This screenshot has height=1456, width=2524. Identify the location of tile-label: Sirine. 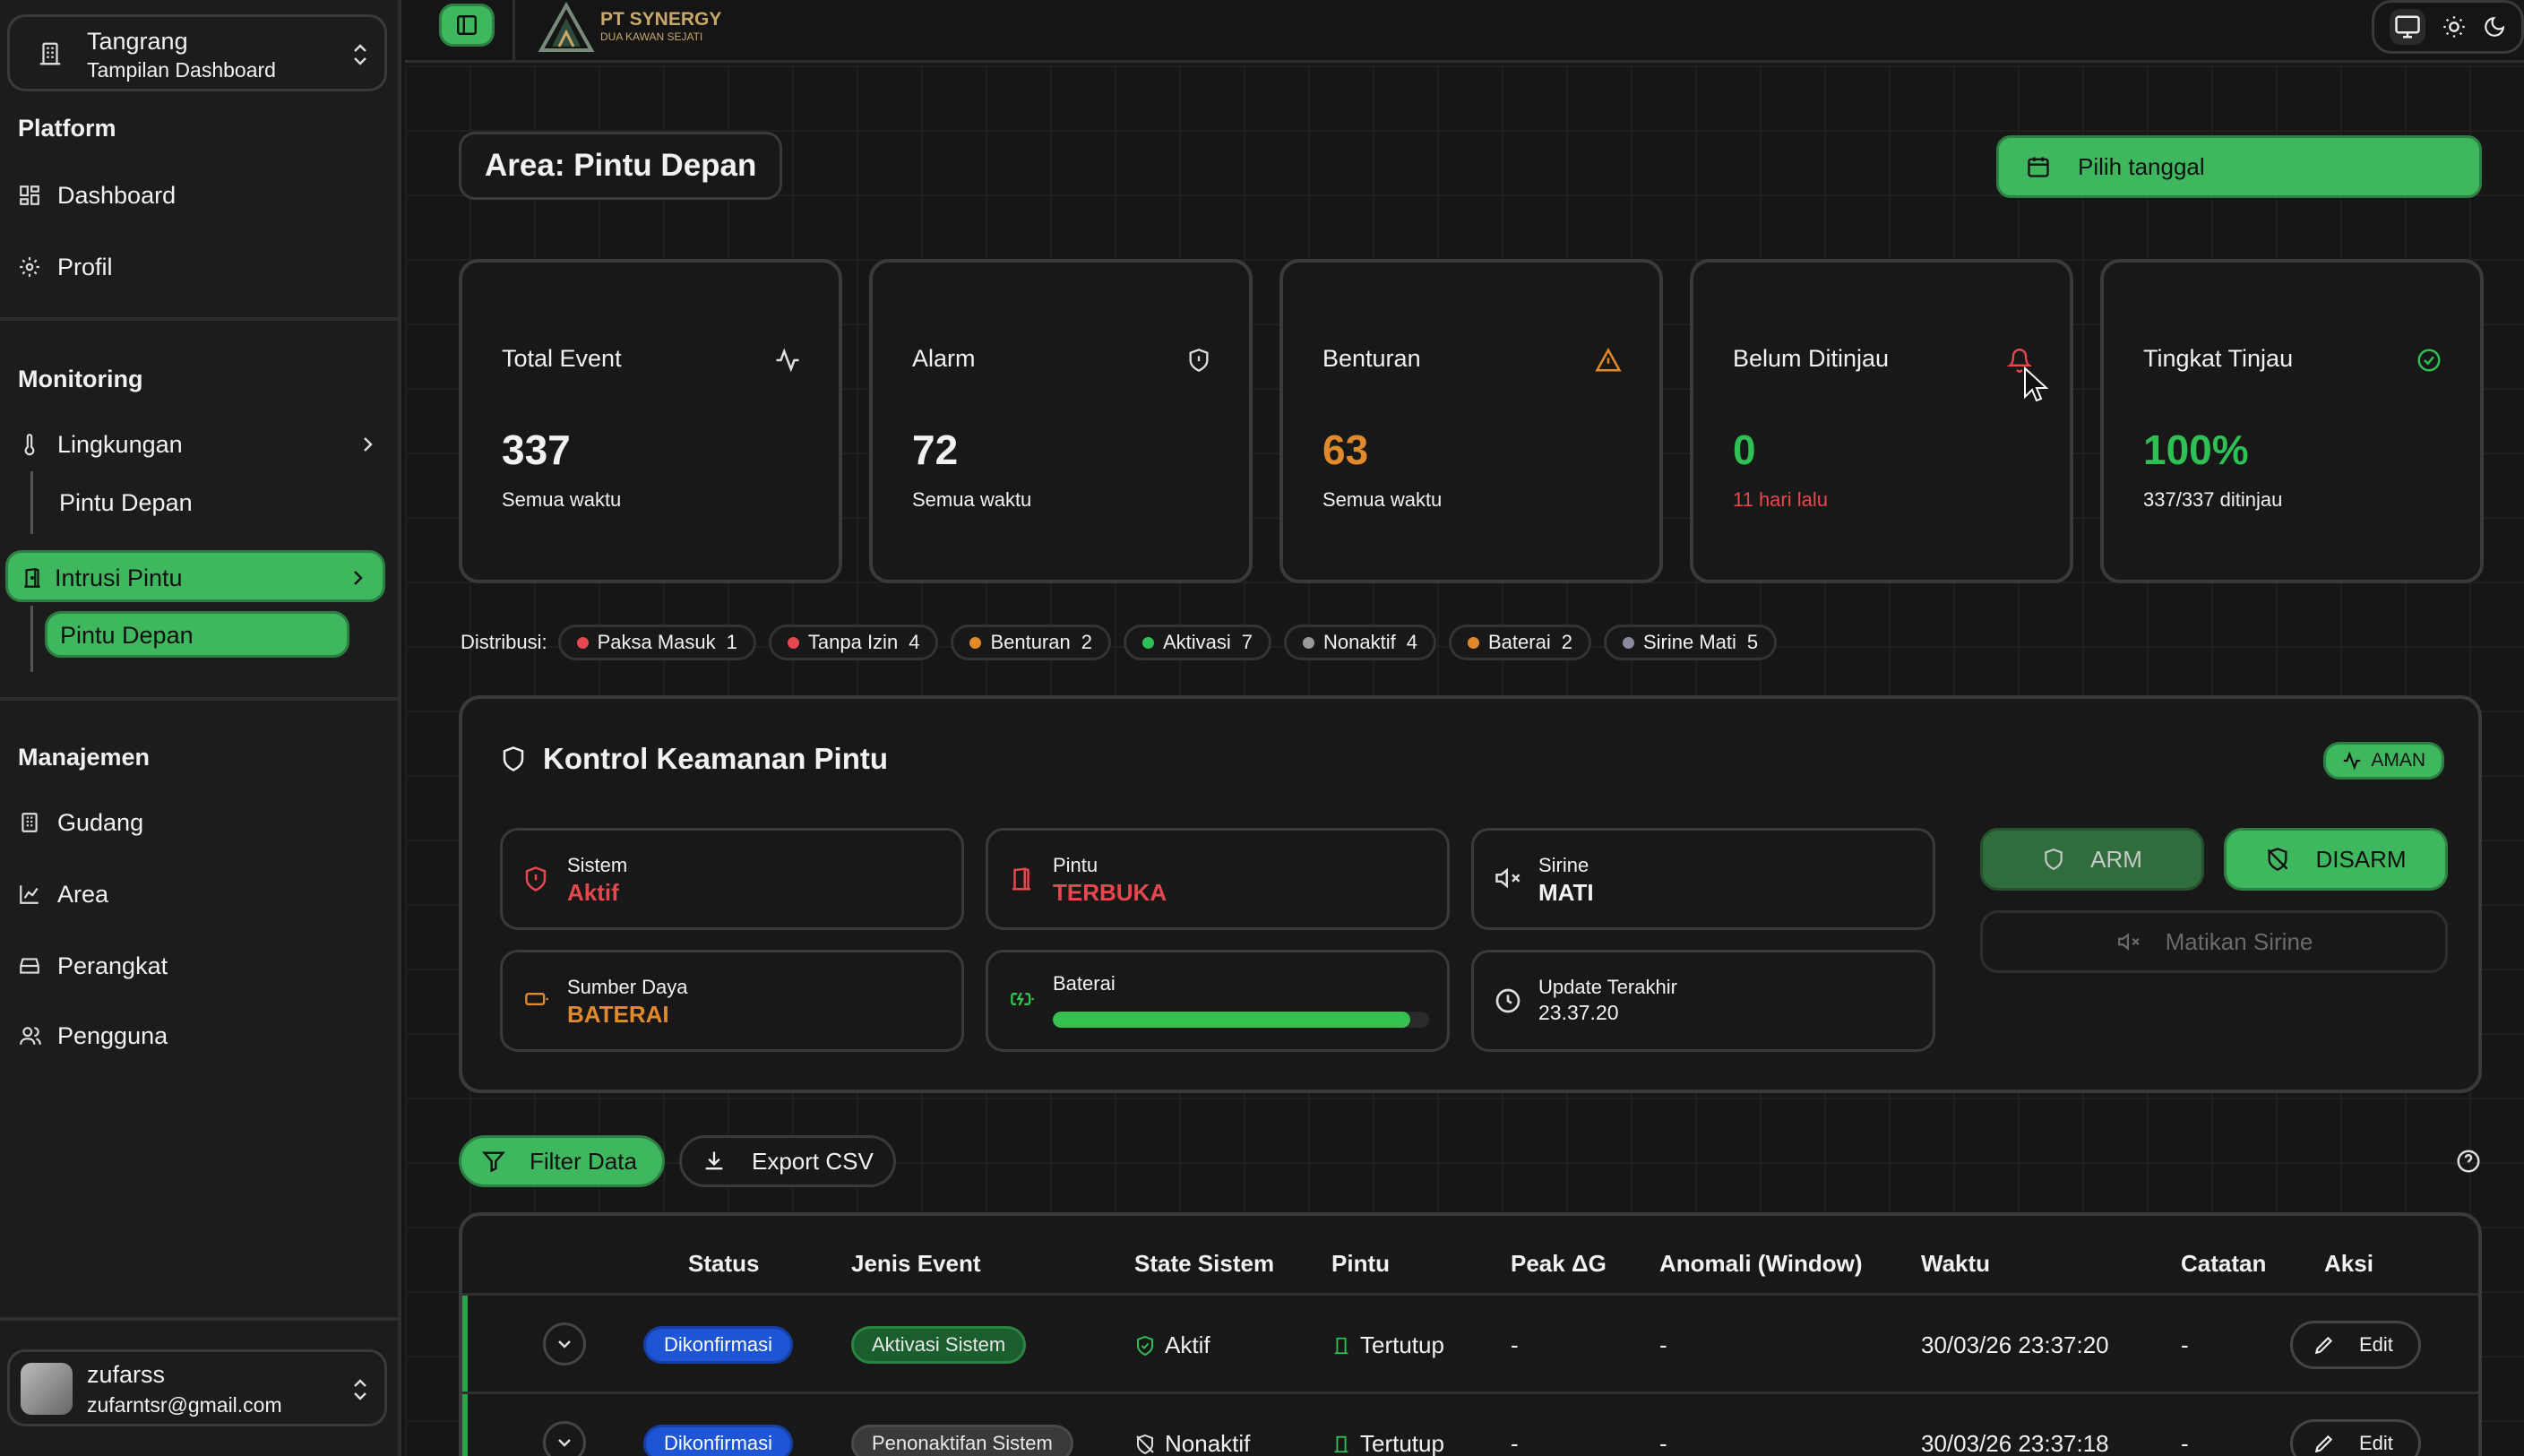
(1563, 865).